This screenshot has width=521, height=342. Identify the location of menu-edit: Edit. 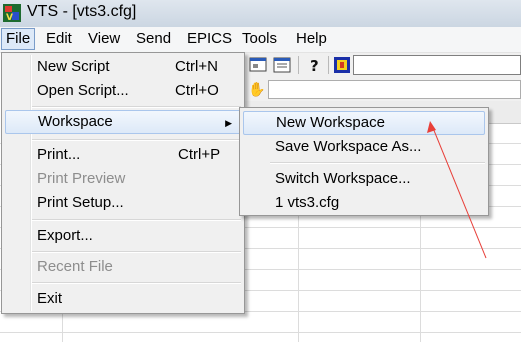
(59, 39).